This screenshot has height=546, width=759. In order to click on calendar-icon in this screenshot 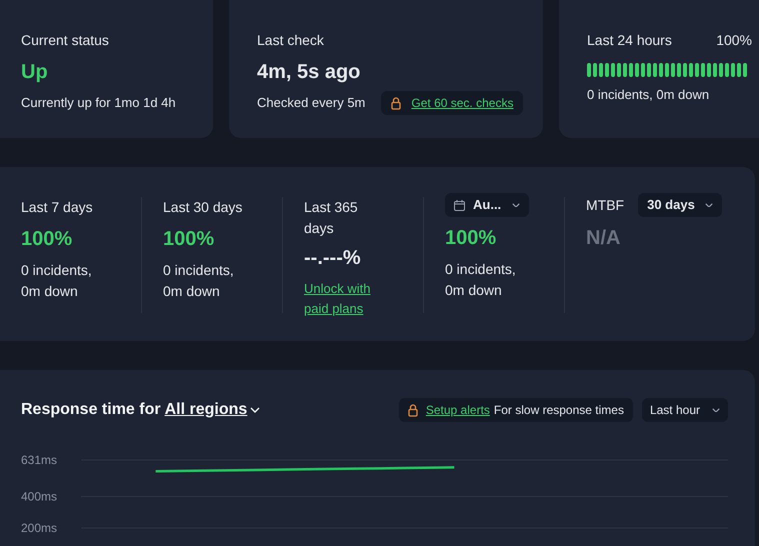, I will do `click(459, 205)`.